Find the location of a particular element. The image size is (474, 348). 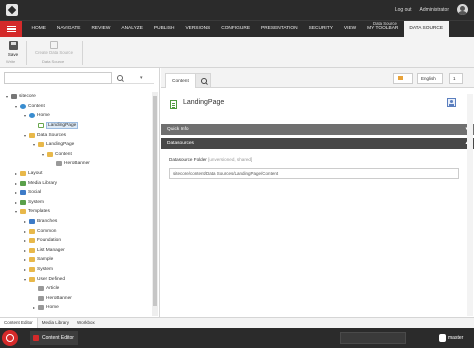

tree-scrollbar is located at coordinates (155, 204).